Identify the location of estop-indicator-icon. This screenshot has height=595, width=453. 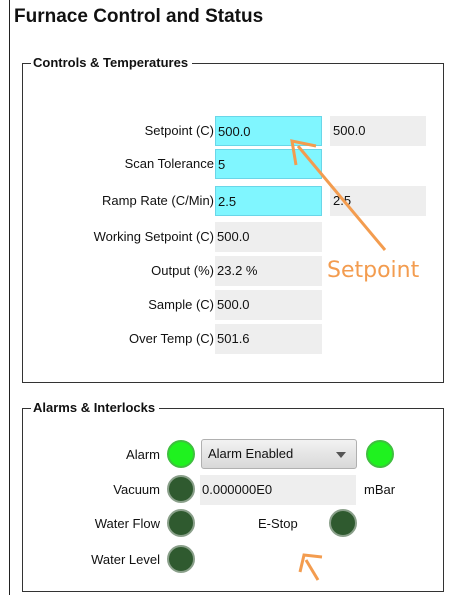
(343, 523).